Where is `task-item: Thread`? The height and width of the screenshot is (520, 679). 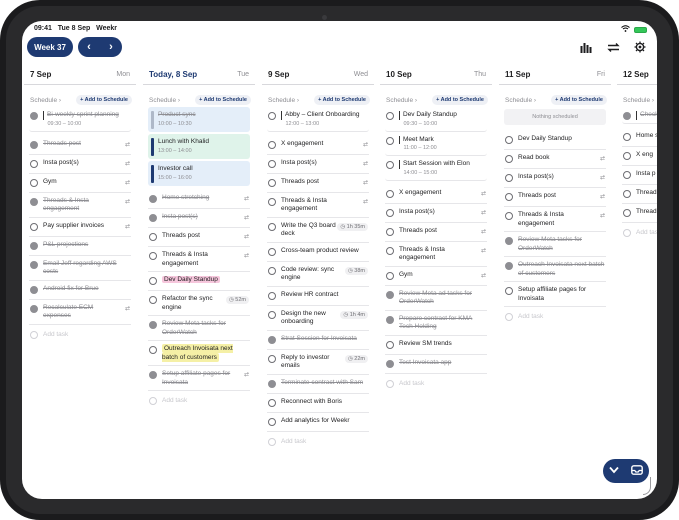
task-item: Thread is located at coordinates (639, 194).